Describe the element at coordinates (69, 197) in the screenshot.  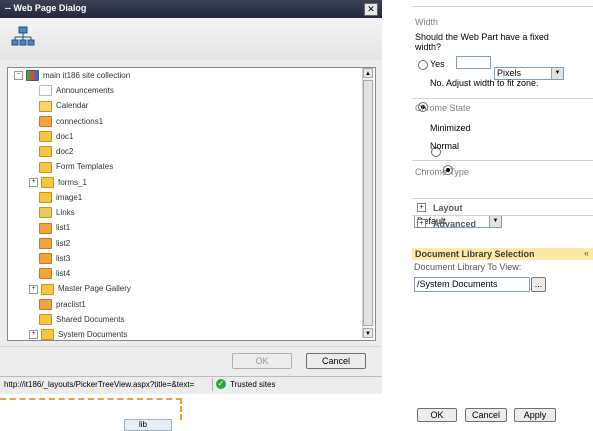
I see `tree-item-label: image1` at that location.